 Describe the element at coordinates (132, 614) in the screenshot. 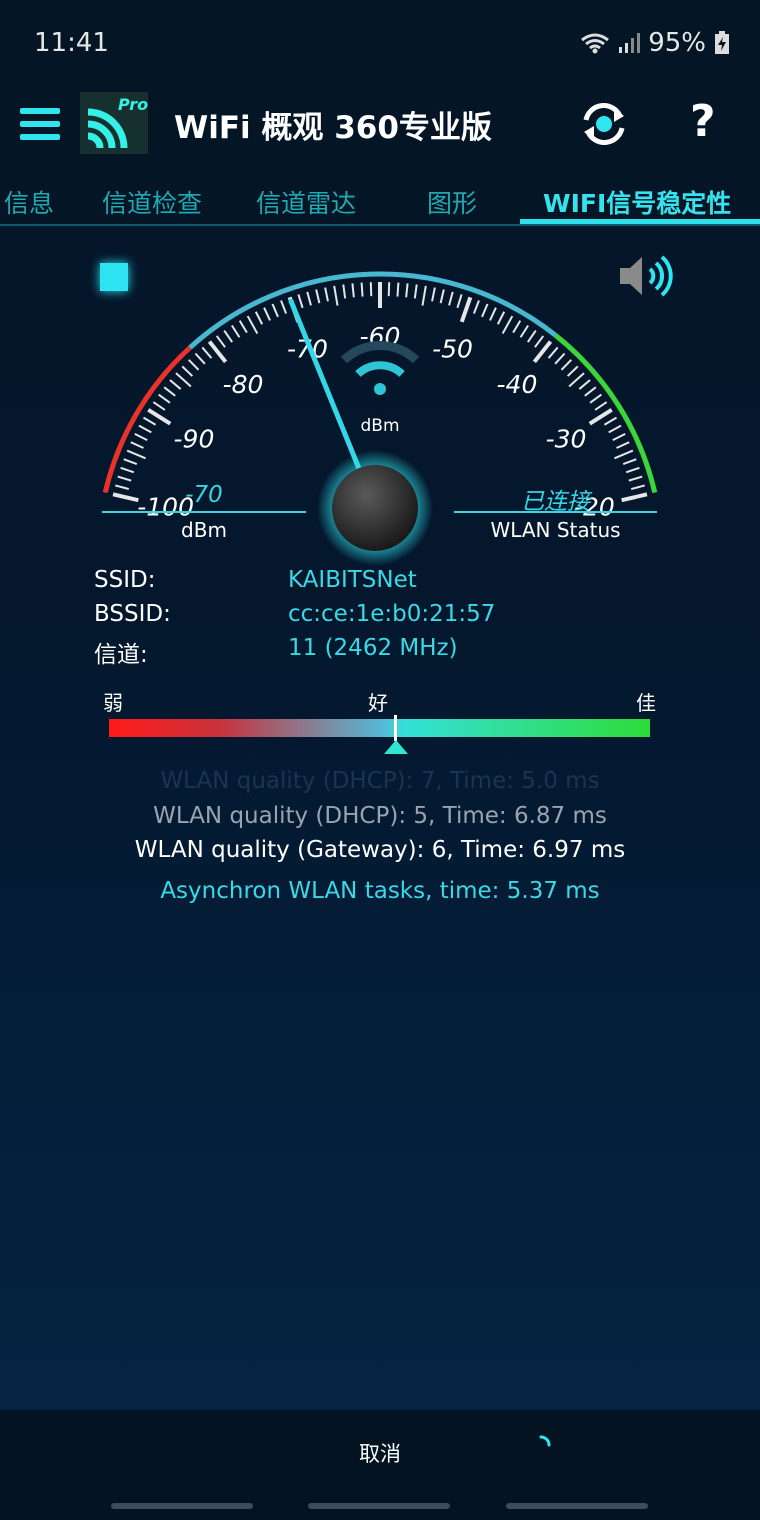

I see `bssid-label: BSSID:` at that location.